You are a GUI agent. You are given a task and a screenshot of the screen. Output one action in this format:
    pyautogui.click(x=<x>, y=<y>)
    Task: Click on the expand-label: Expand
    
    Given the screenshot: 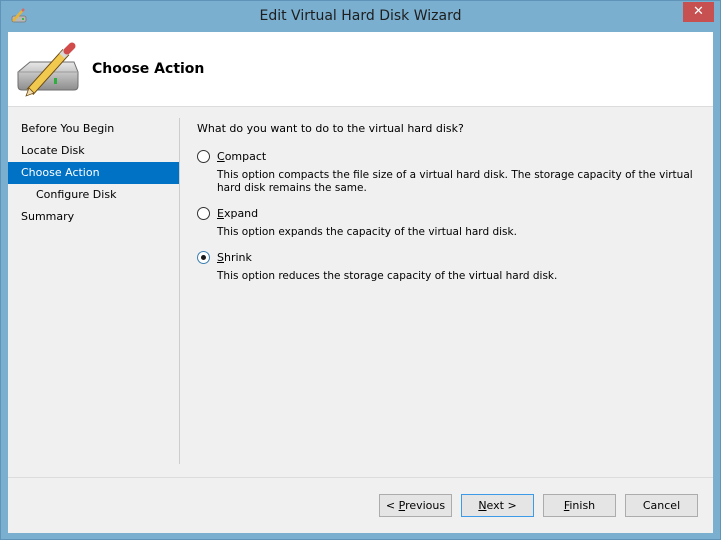 What is the action you would take?
    pyautogui.click(x=237, y=213)
    